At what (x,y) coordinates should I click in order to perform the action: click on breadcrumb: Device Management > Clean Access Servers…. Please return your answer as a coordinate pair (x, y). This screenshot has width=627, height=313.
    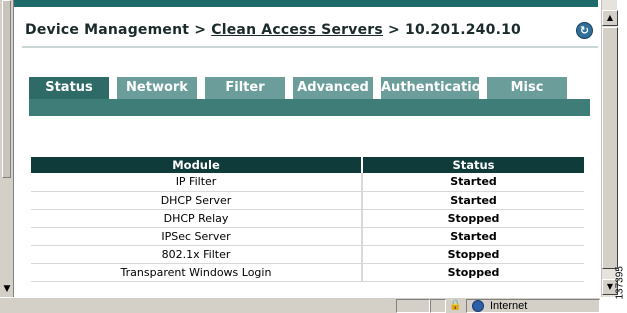
    Looking at the image, I should click on (273, 30).